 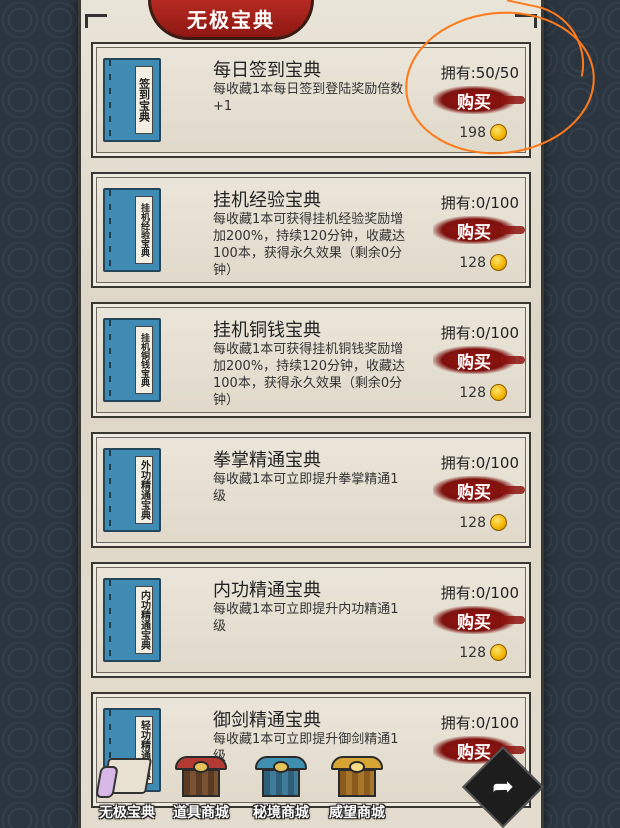 I want to click on nav-item-secret-shop: 秘境商城, so click(x=281, y=790).